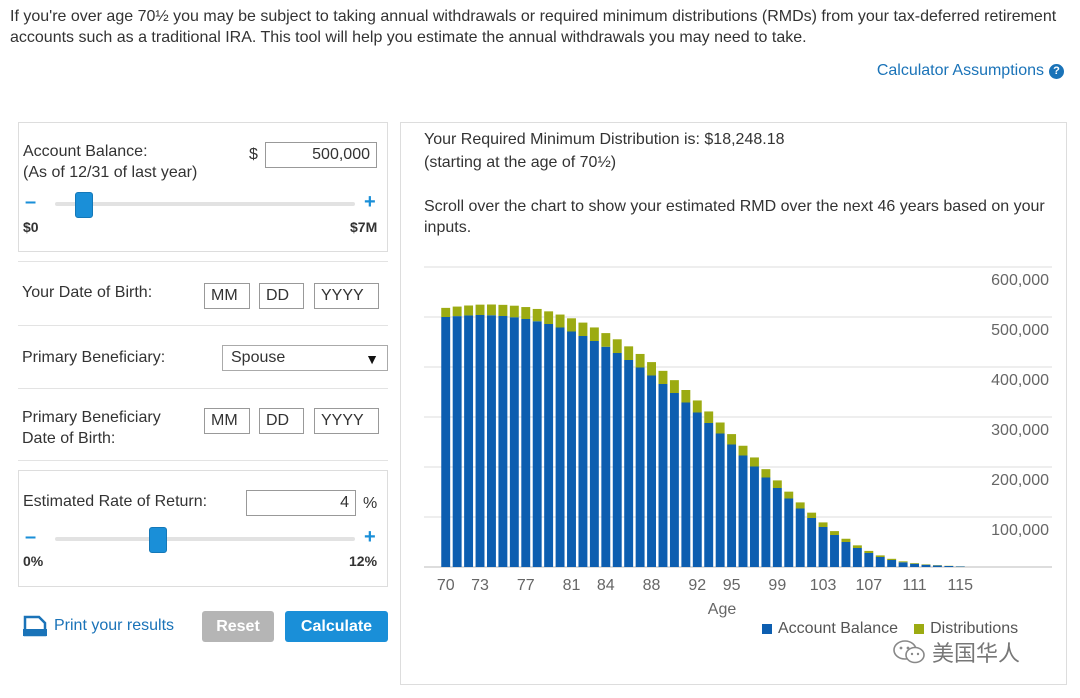 The image size is (1080, 698). I want to click on balance-label: Account Balance:, so click(85, 151).